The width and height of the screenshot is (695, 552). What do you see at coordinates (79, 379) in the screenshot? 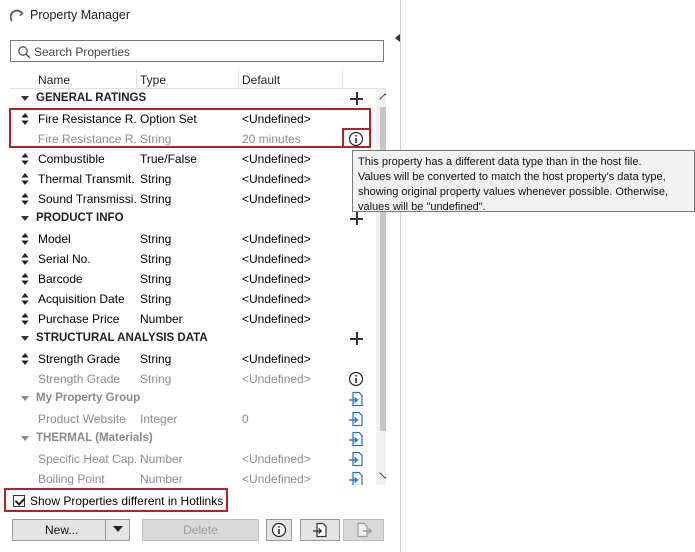
I see `property-name: Strength Grade` at bounding box center [79, 379].